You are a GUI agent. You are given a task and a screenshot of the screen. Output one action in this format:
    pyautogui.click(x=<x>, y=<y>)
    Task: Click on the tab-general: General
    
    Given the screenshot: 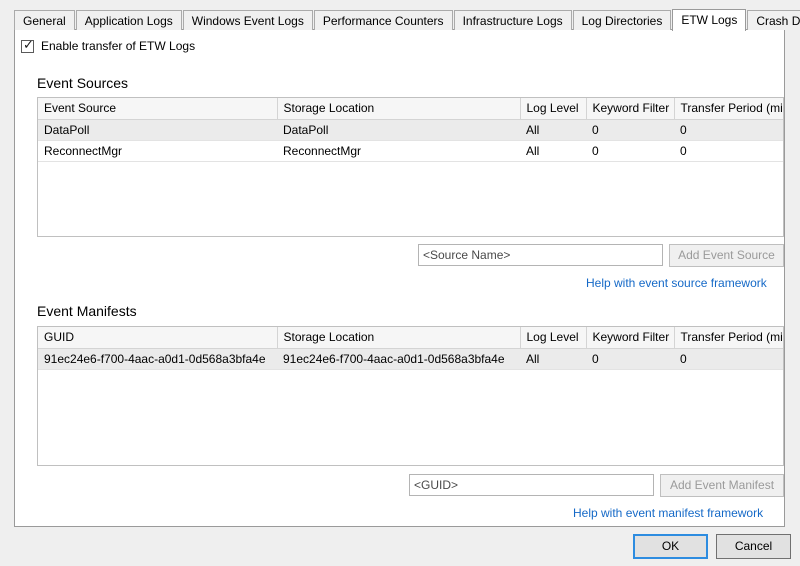 What is the action you would take?
    pyautogui.click(x=44, y=20)
    